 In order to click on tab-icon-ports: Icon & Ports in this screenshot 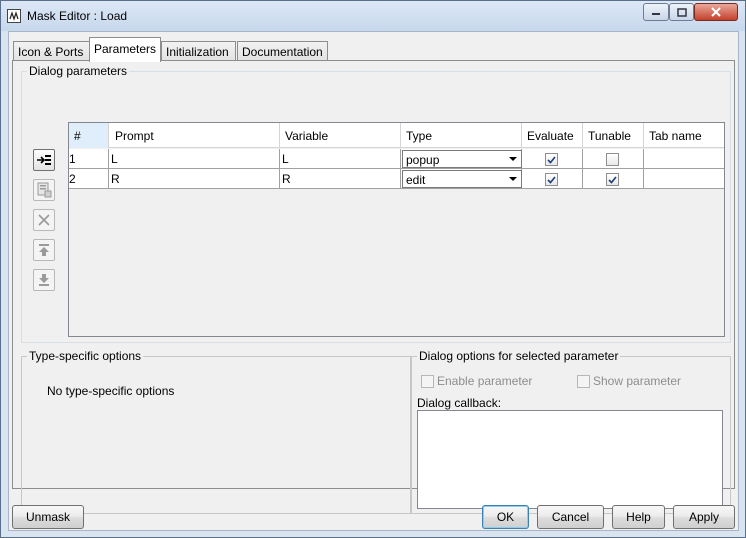, I will do `click(51, 51)`.